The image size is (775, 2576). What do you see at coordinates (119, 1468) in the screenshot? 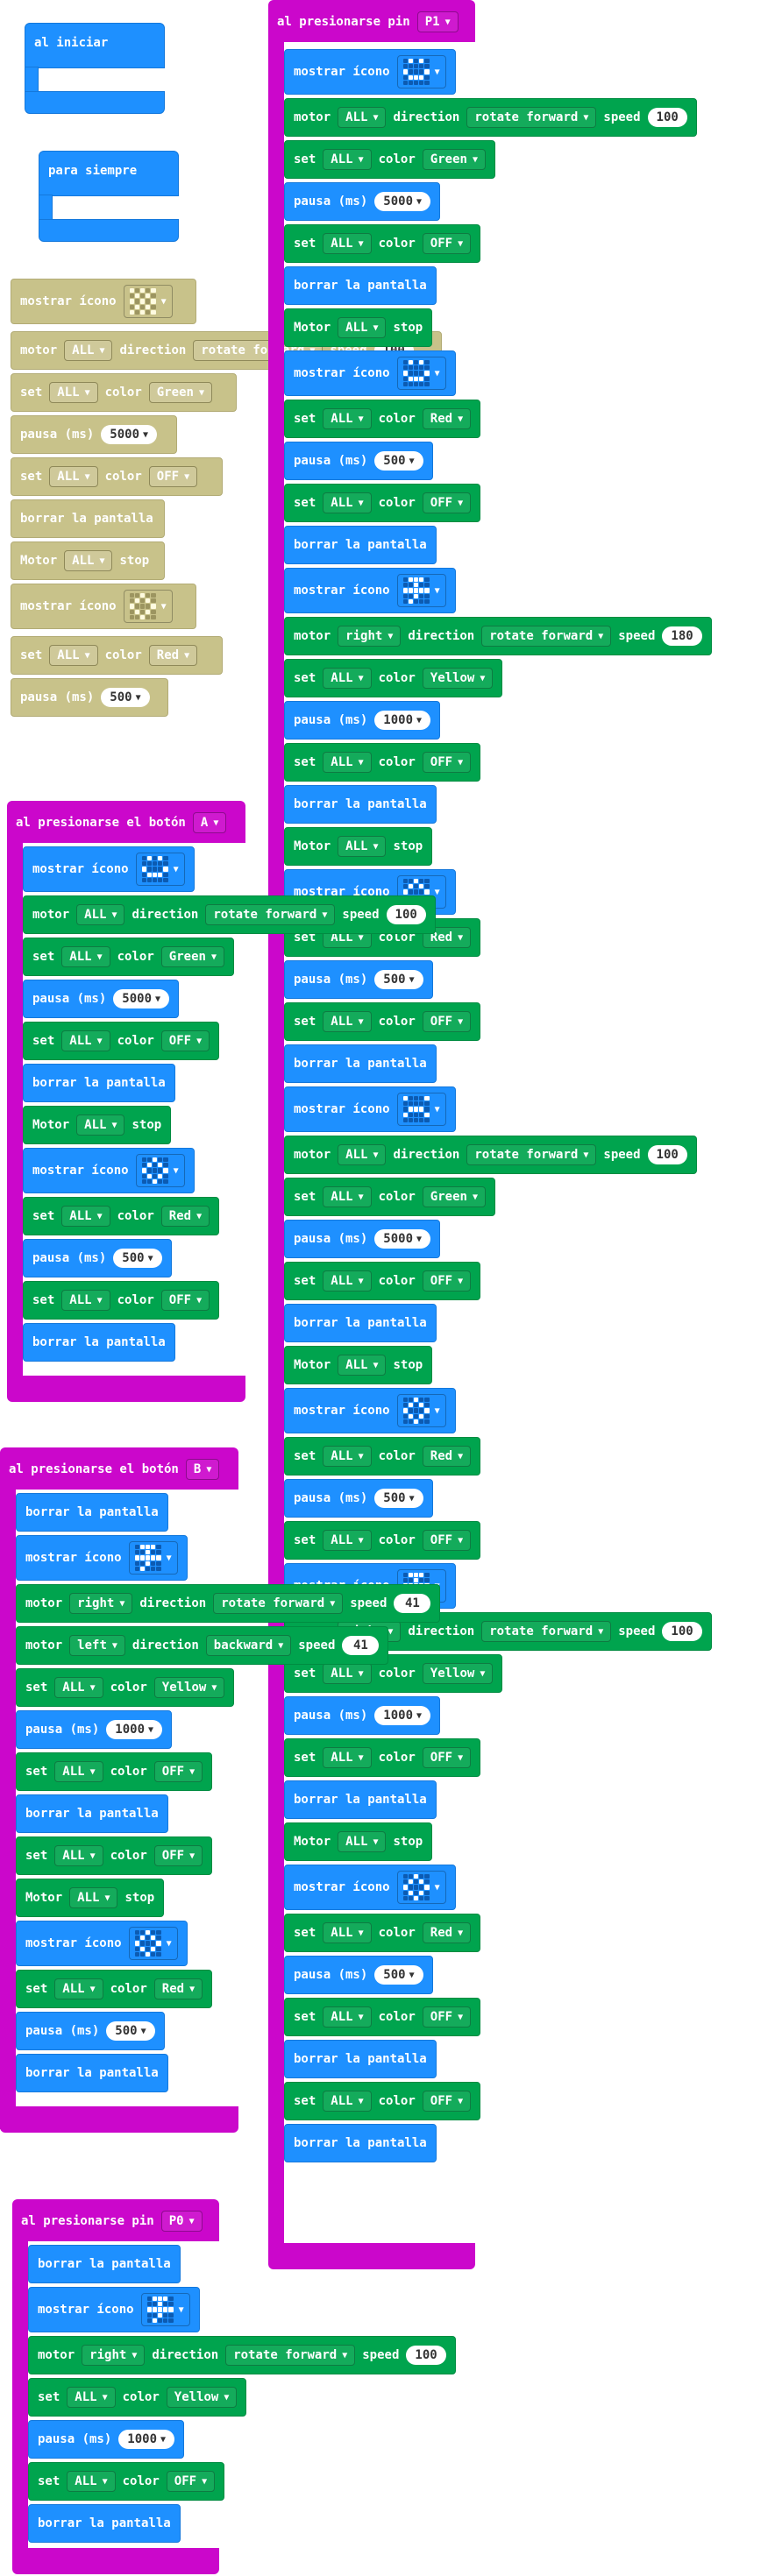
I see `button-b-event-block: al presionarse el botón B ▼` at bounding box center [119, 1468].